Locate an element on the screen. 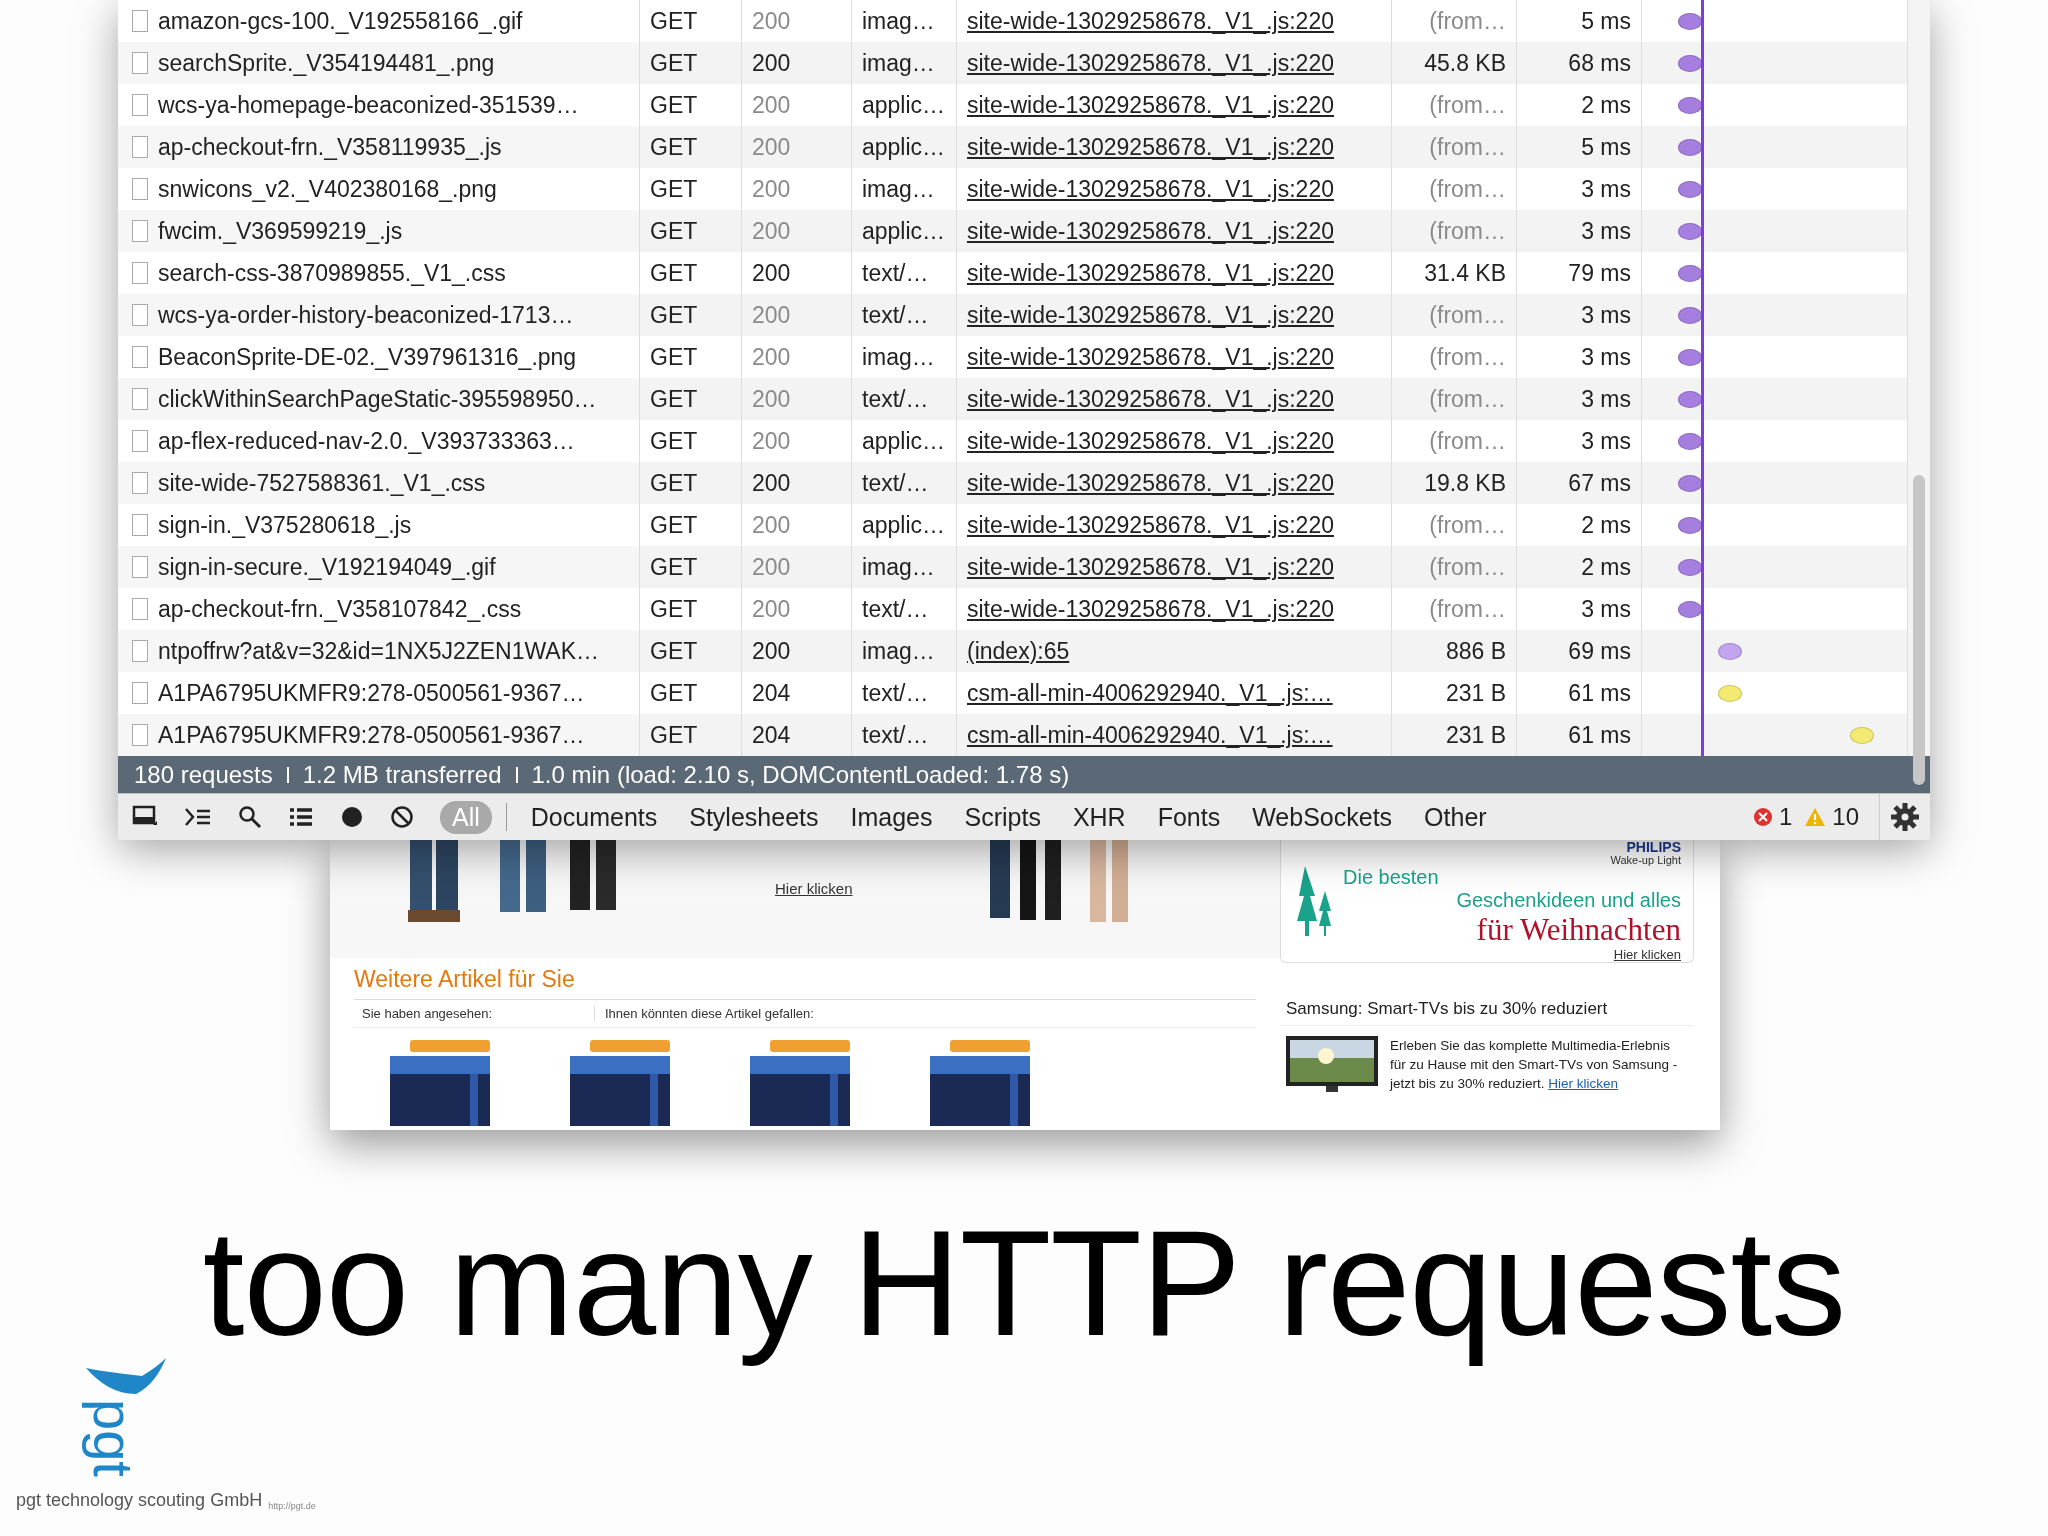  filter-tab: Fonts is located at coordinates (1189, 817).